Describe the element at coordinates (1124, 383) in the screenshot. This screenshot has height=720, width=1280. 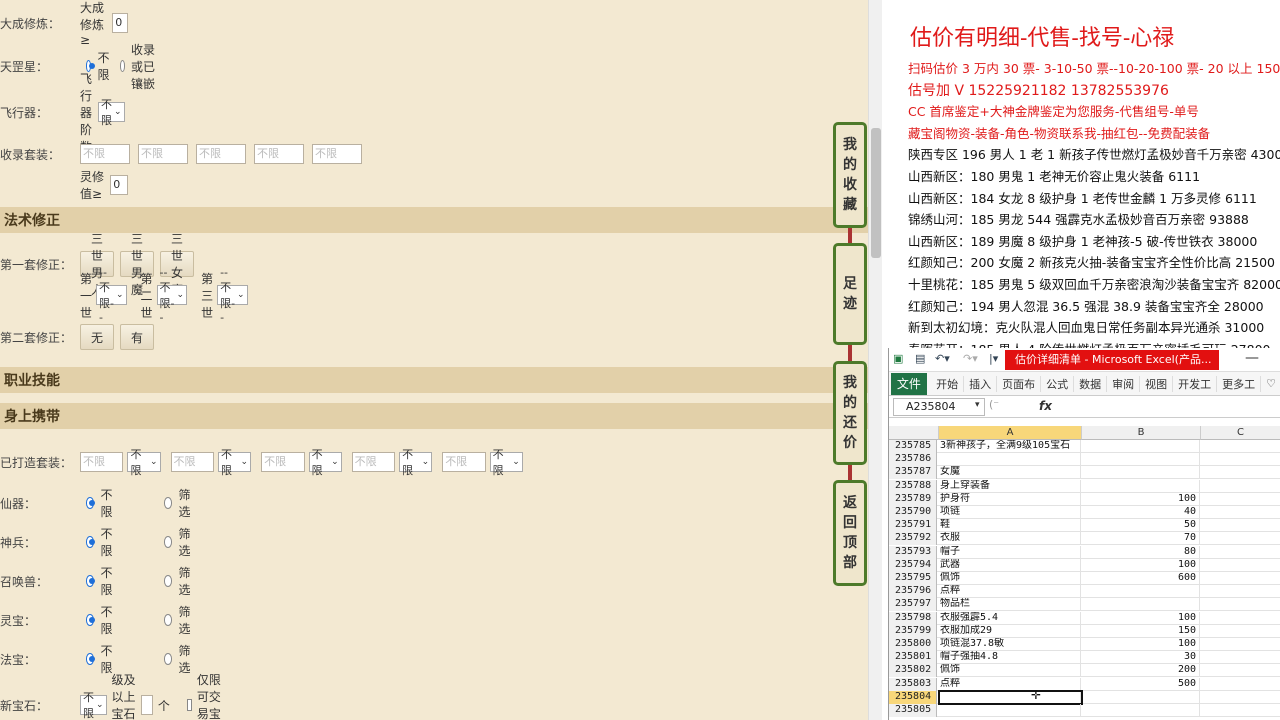
I see `ribbon-tab-review: 审阅` at that location.